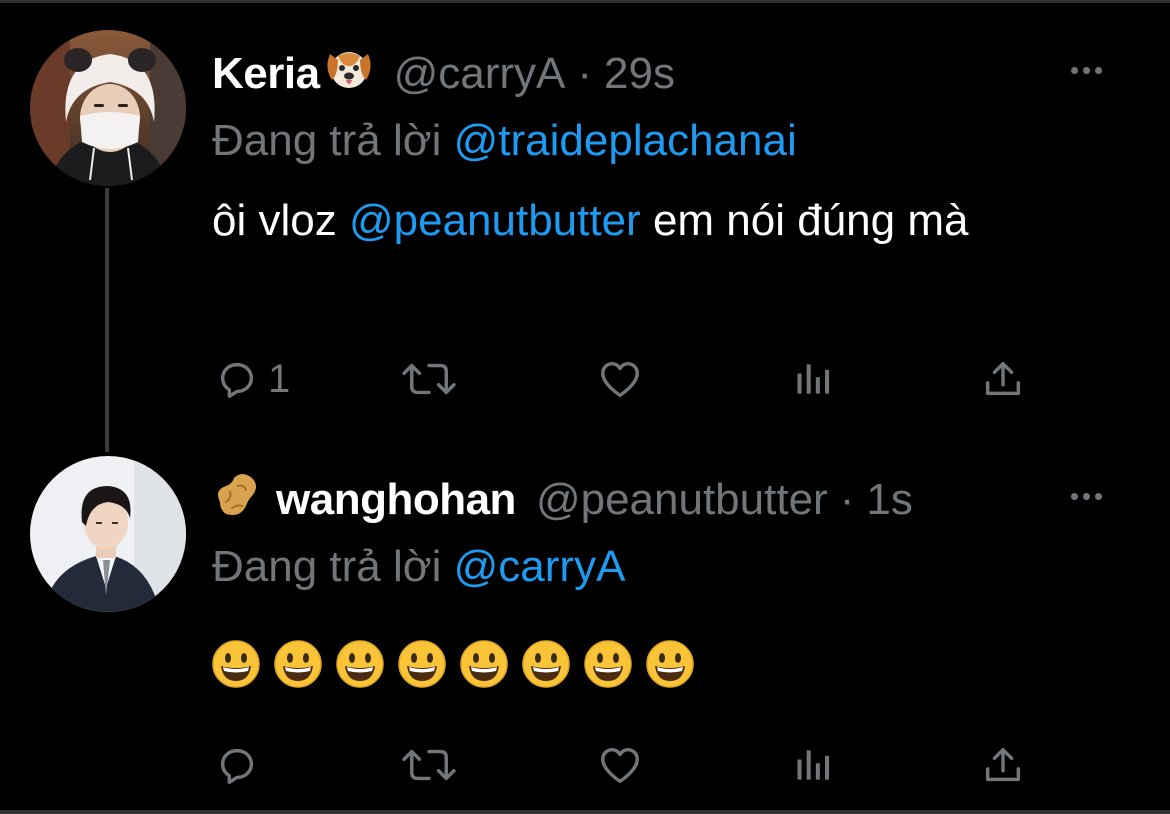 Image resolution: width=1170 pixels, height=814 pixels. I want to click on display-name: wanghohan, so click(396, 500).